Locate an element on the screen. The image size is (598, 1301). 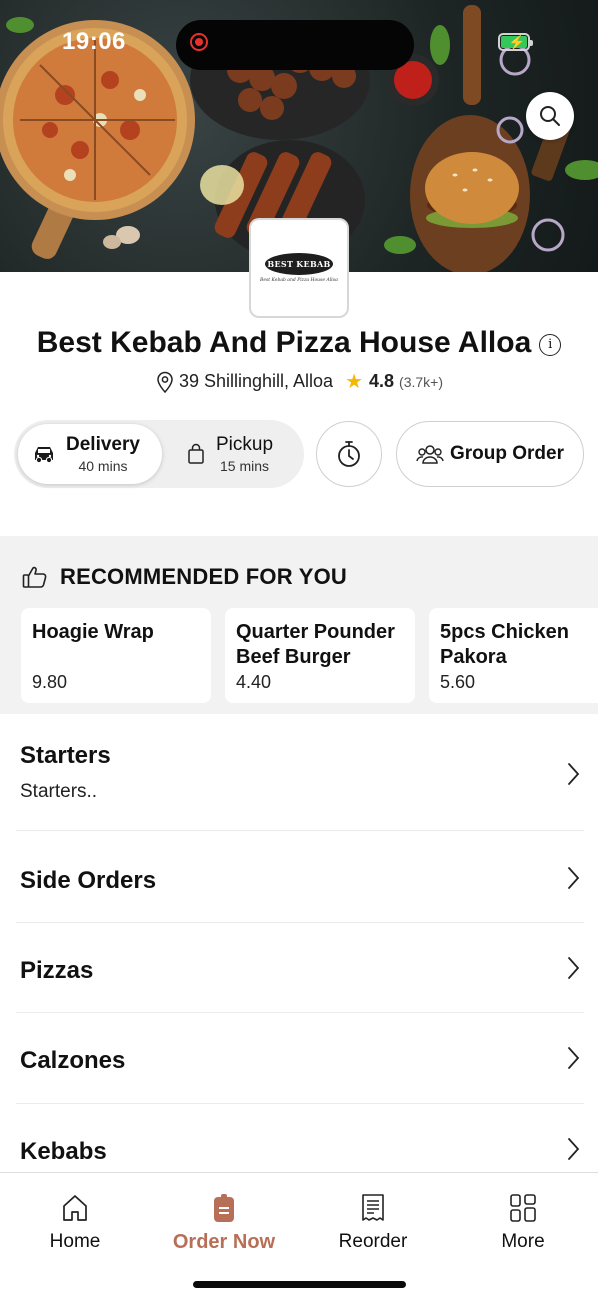
group-order-button: Group Order is located at coordinates (490, 454).